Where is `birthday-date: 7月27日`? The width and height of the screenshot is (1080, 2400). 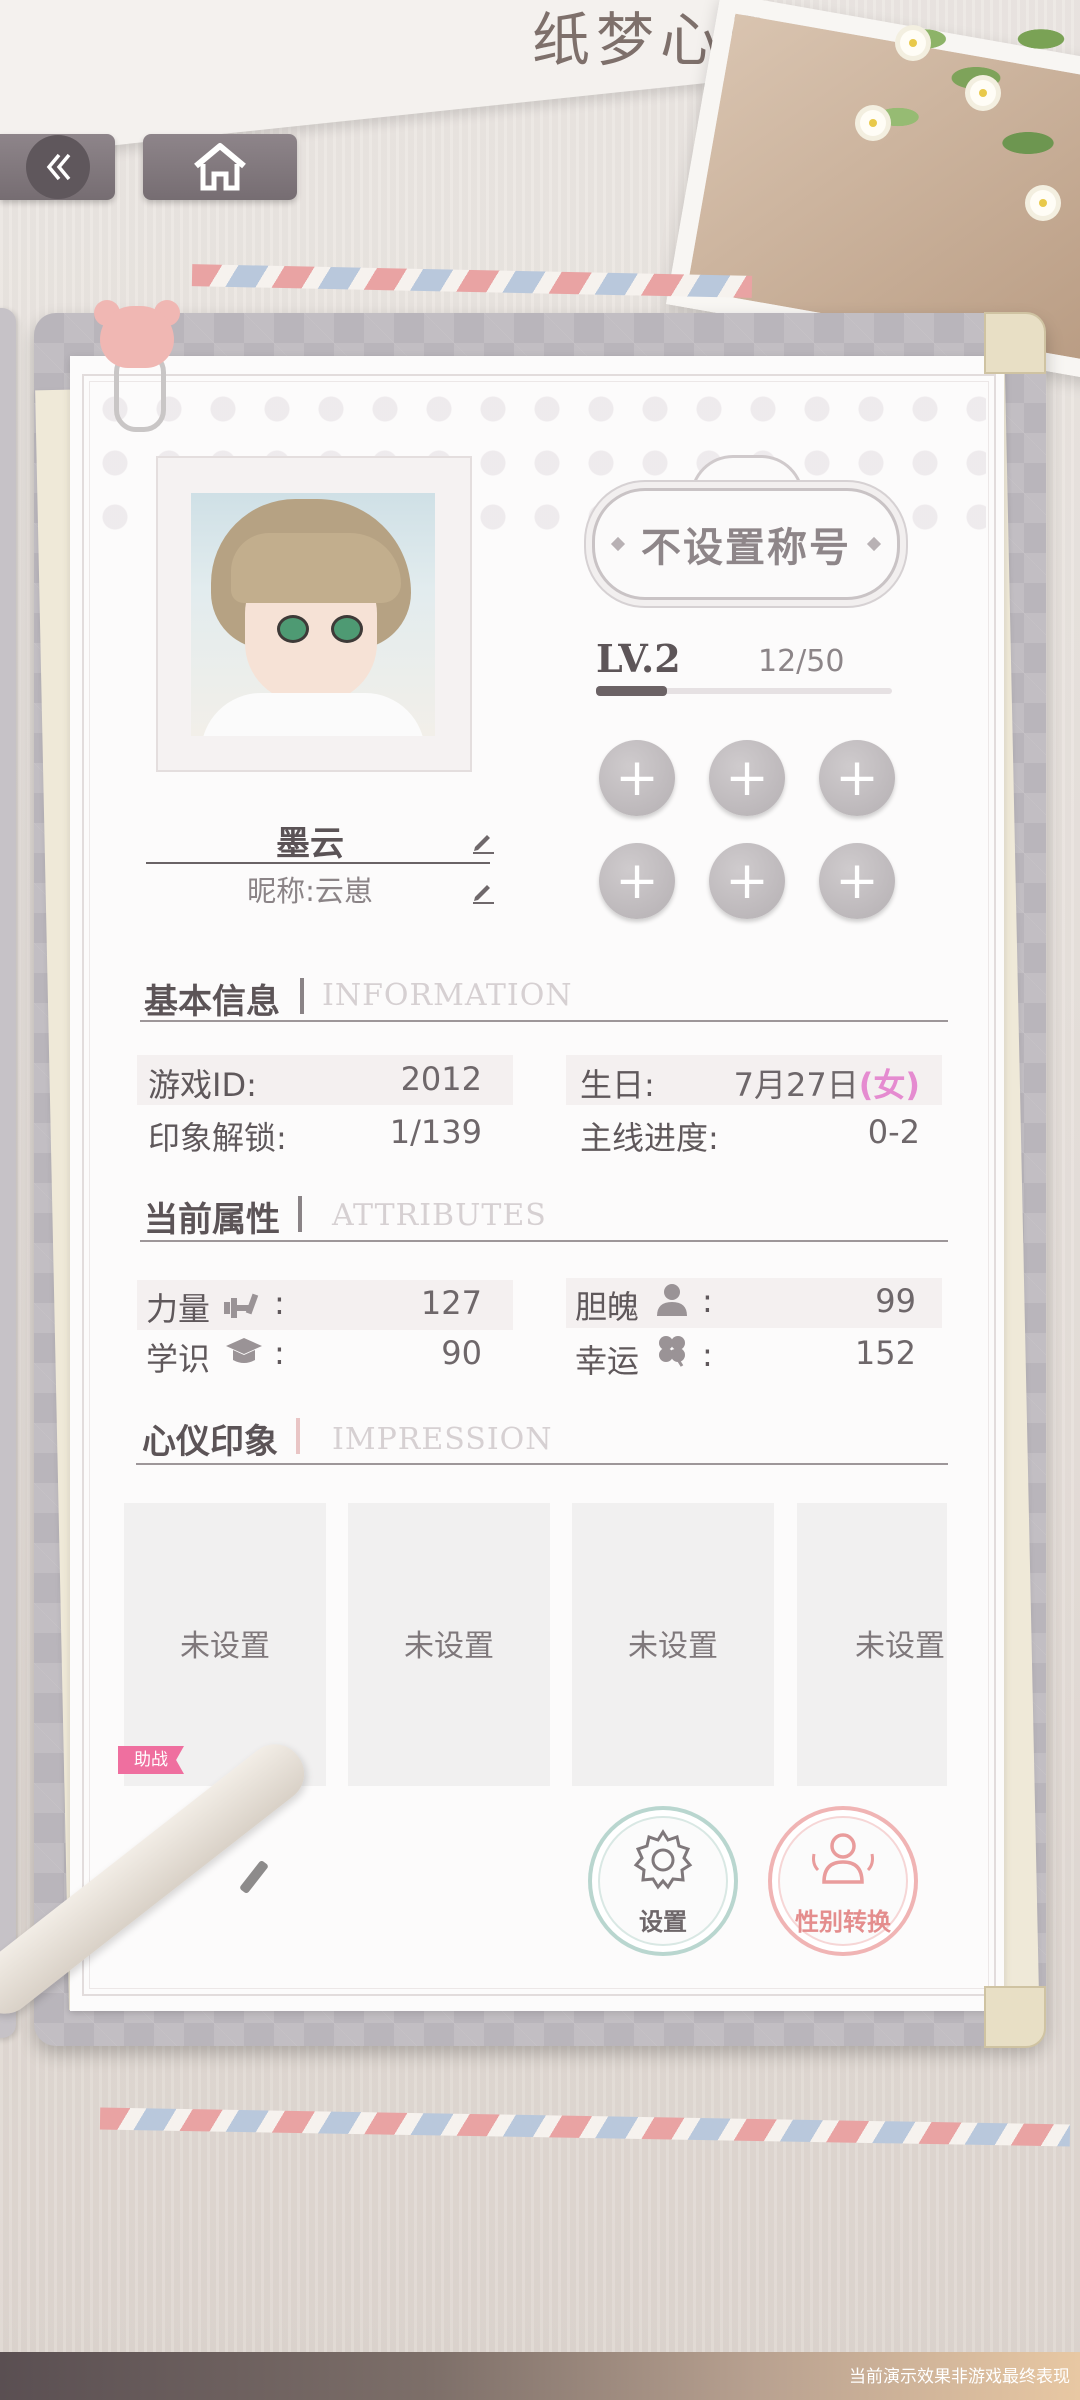
birthday-date: 7月27日 is located at coordinates (796, 1085).